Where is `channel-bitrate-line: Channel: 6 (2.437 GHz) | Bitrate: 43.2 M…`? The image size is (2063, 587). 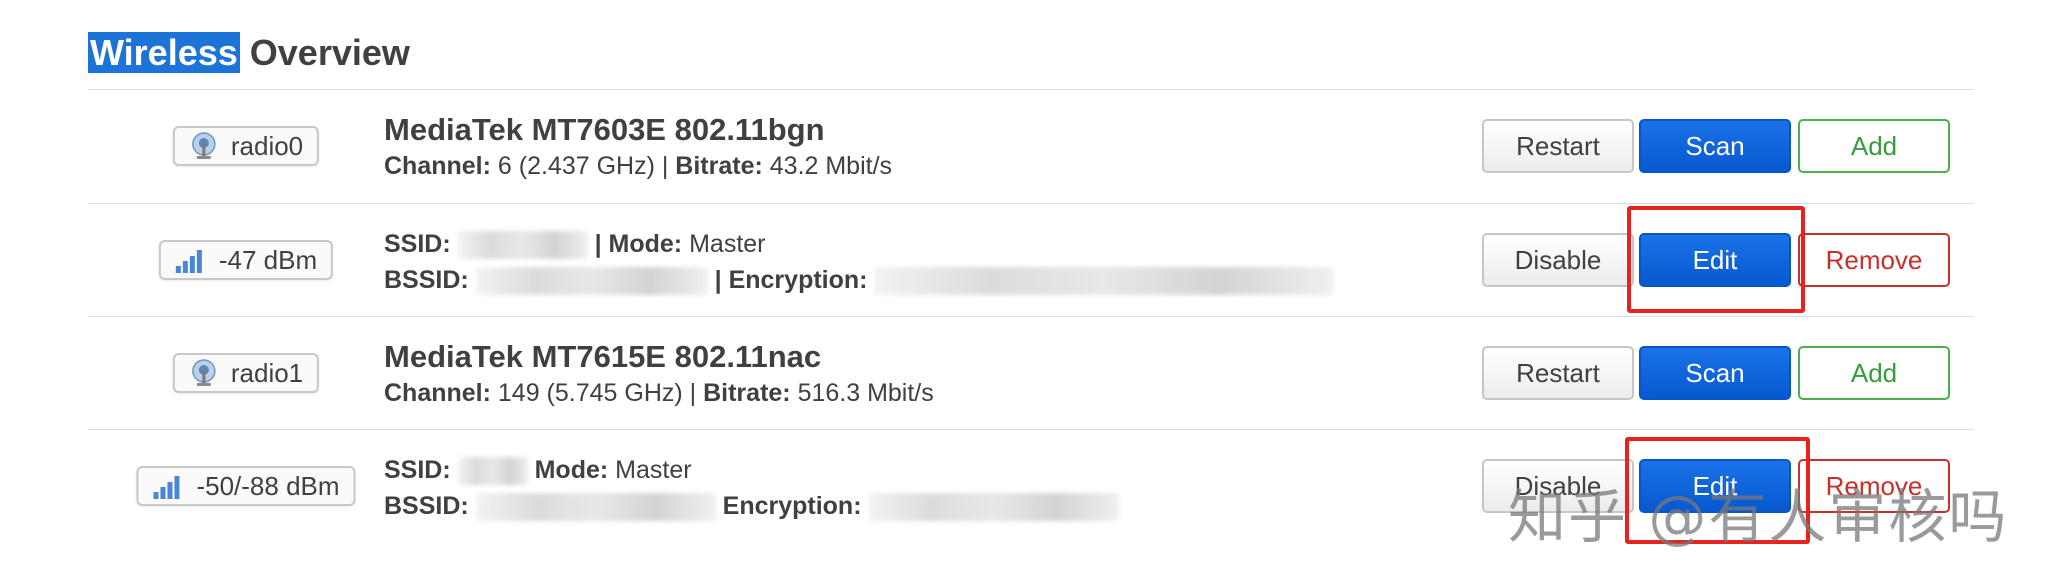 channel-bitrate-line: Channel: 6 (2.437 GHz) | Bitrate: 43.2 M… is located at coordinates (638, 166).